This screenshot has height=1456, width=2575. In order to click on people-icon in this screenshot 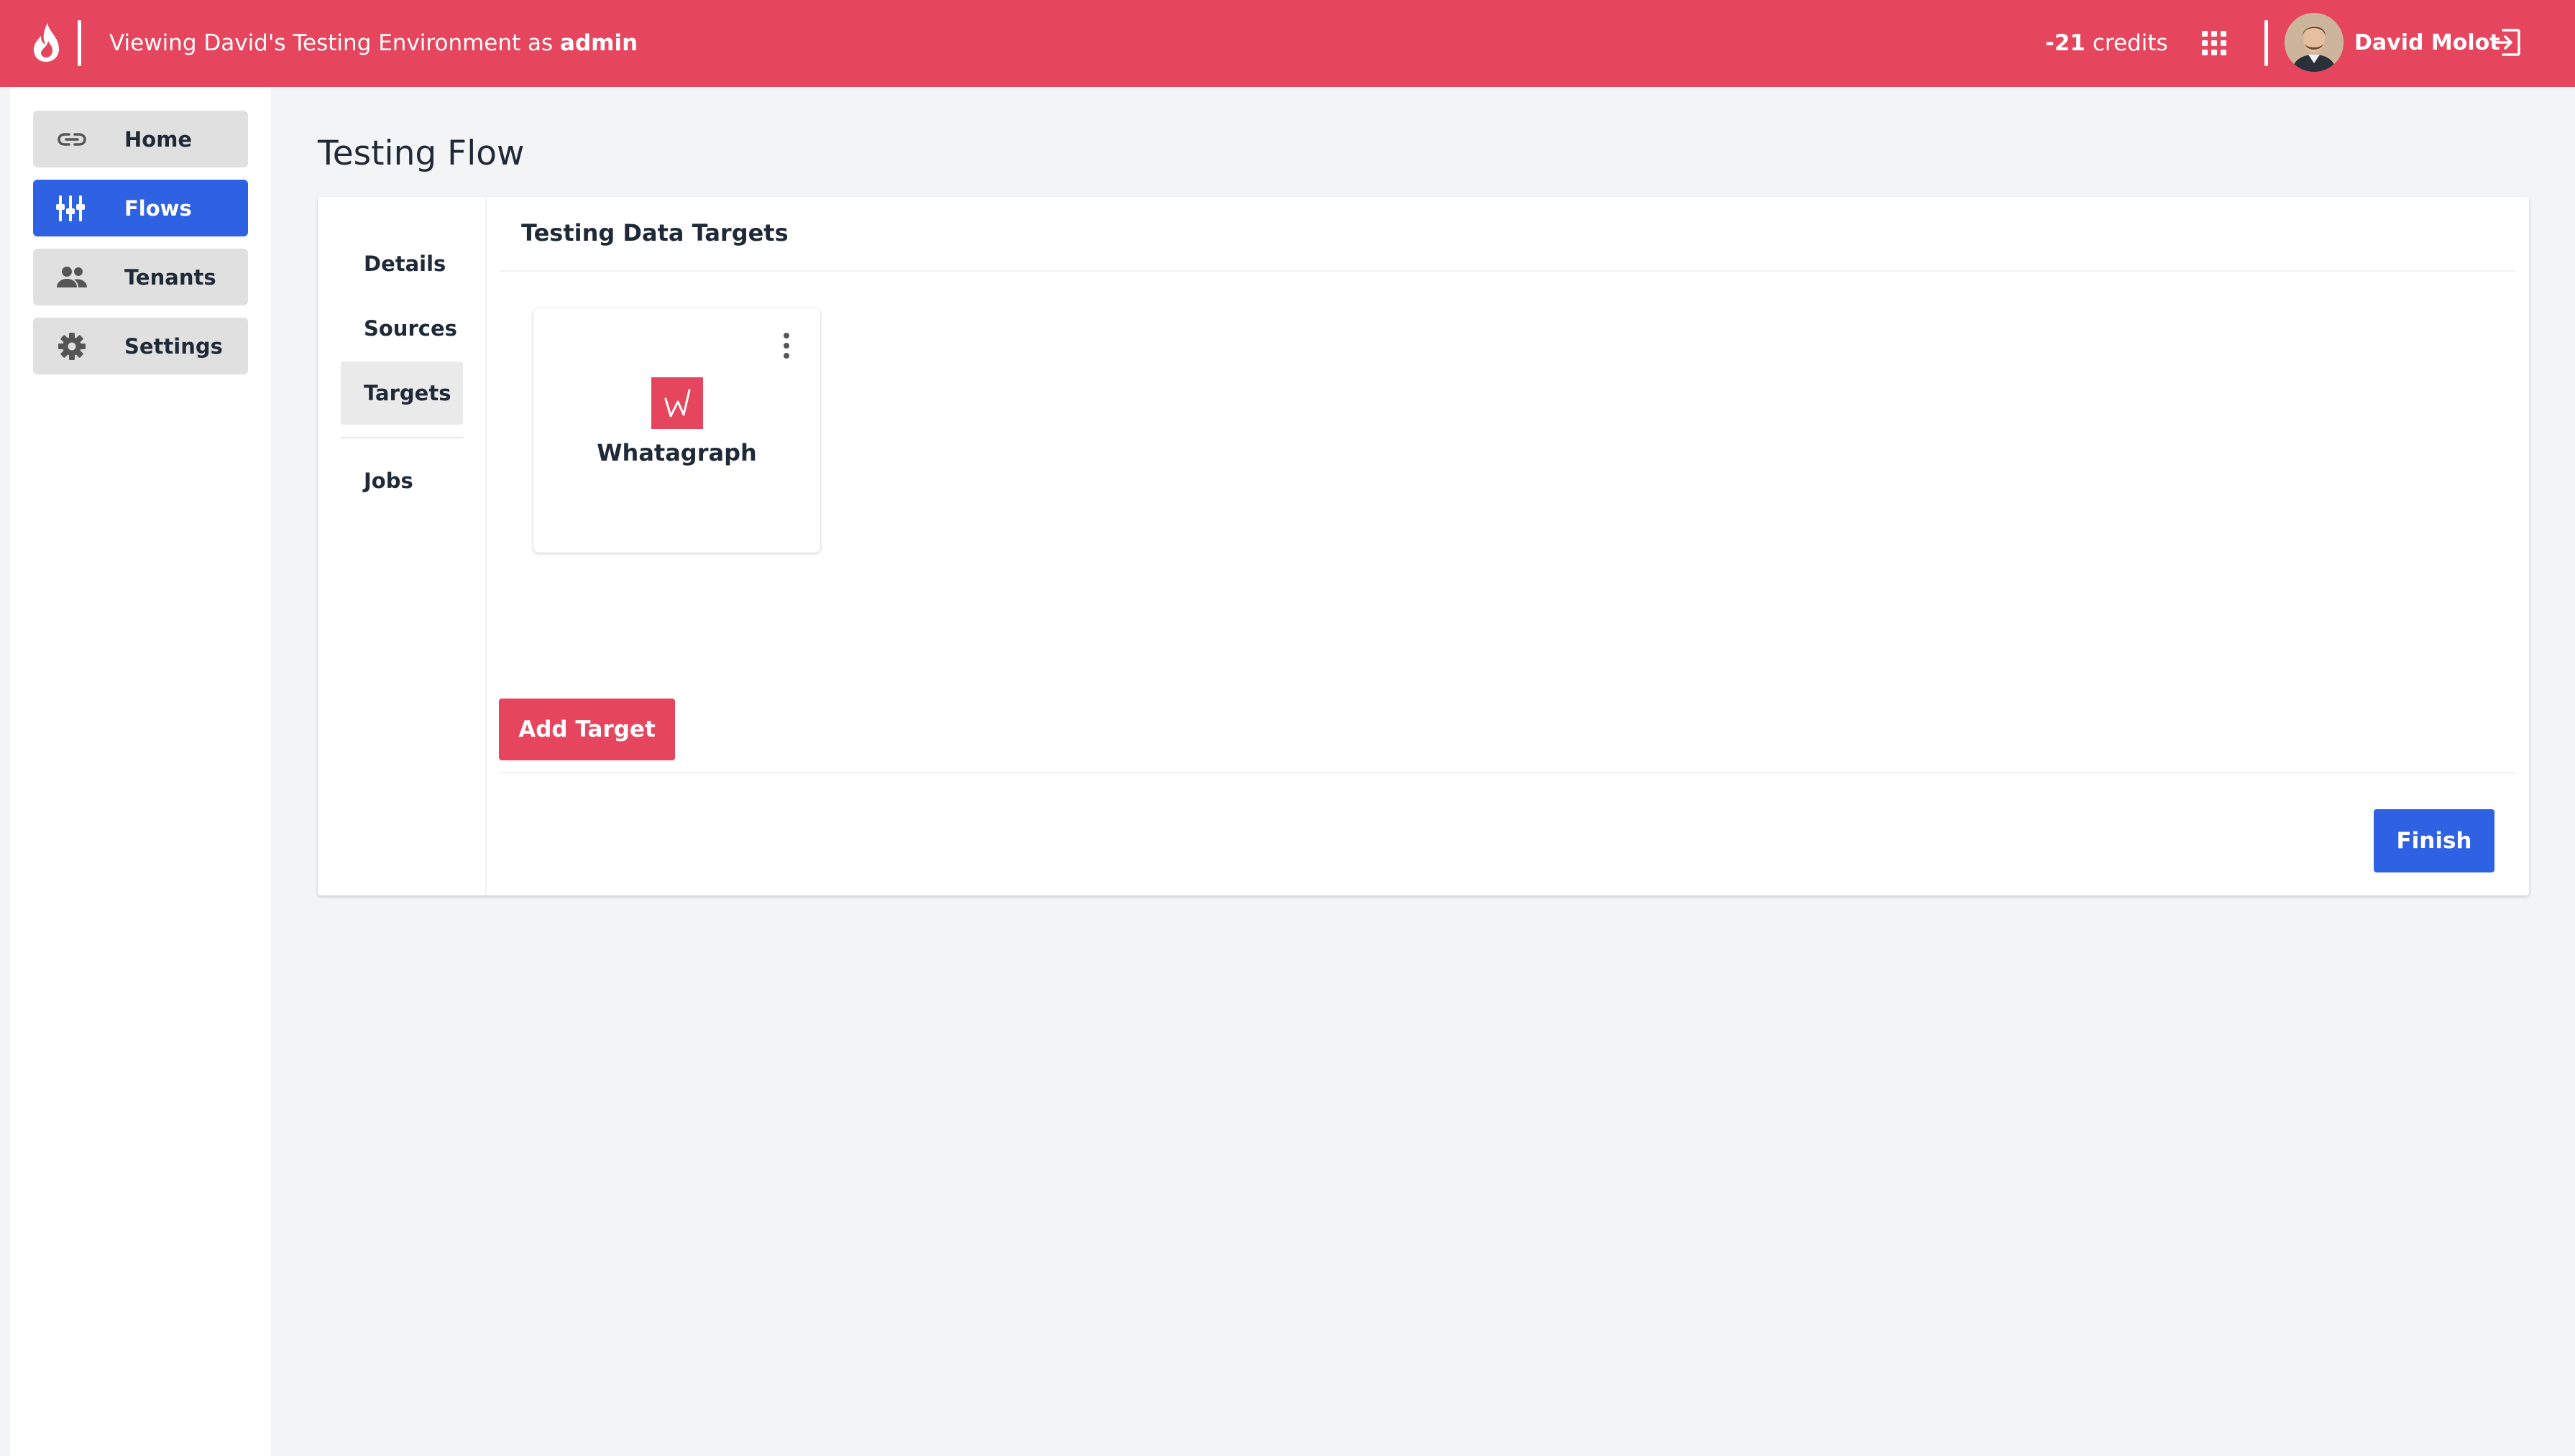, I will do `click(72, 277)`.